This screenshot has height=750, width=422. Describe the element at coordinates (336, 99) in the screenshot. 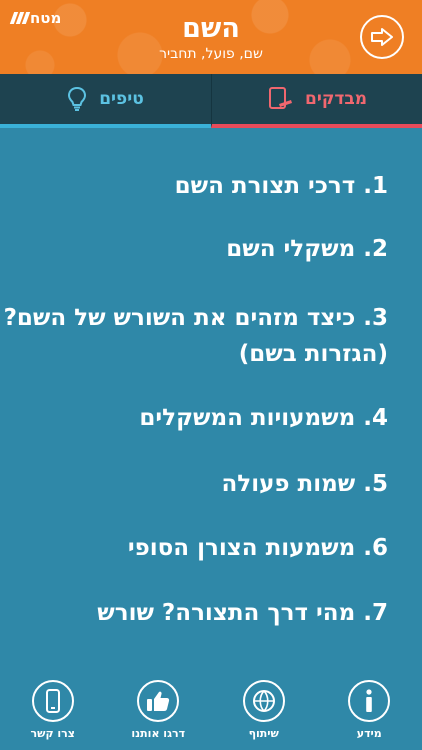

I see `tab-quizzes-label: מבדקים` at that location.